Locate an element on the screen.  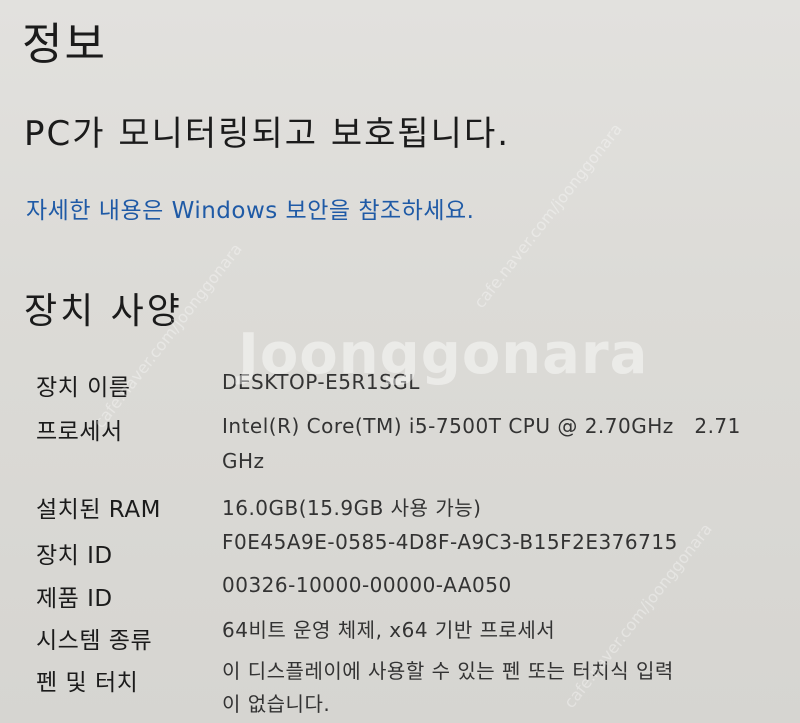
spec-label-device-name: 장치 이름 is located at coordinates (83, 388).